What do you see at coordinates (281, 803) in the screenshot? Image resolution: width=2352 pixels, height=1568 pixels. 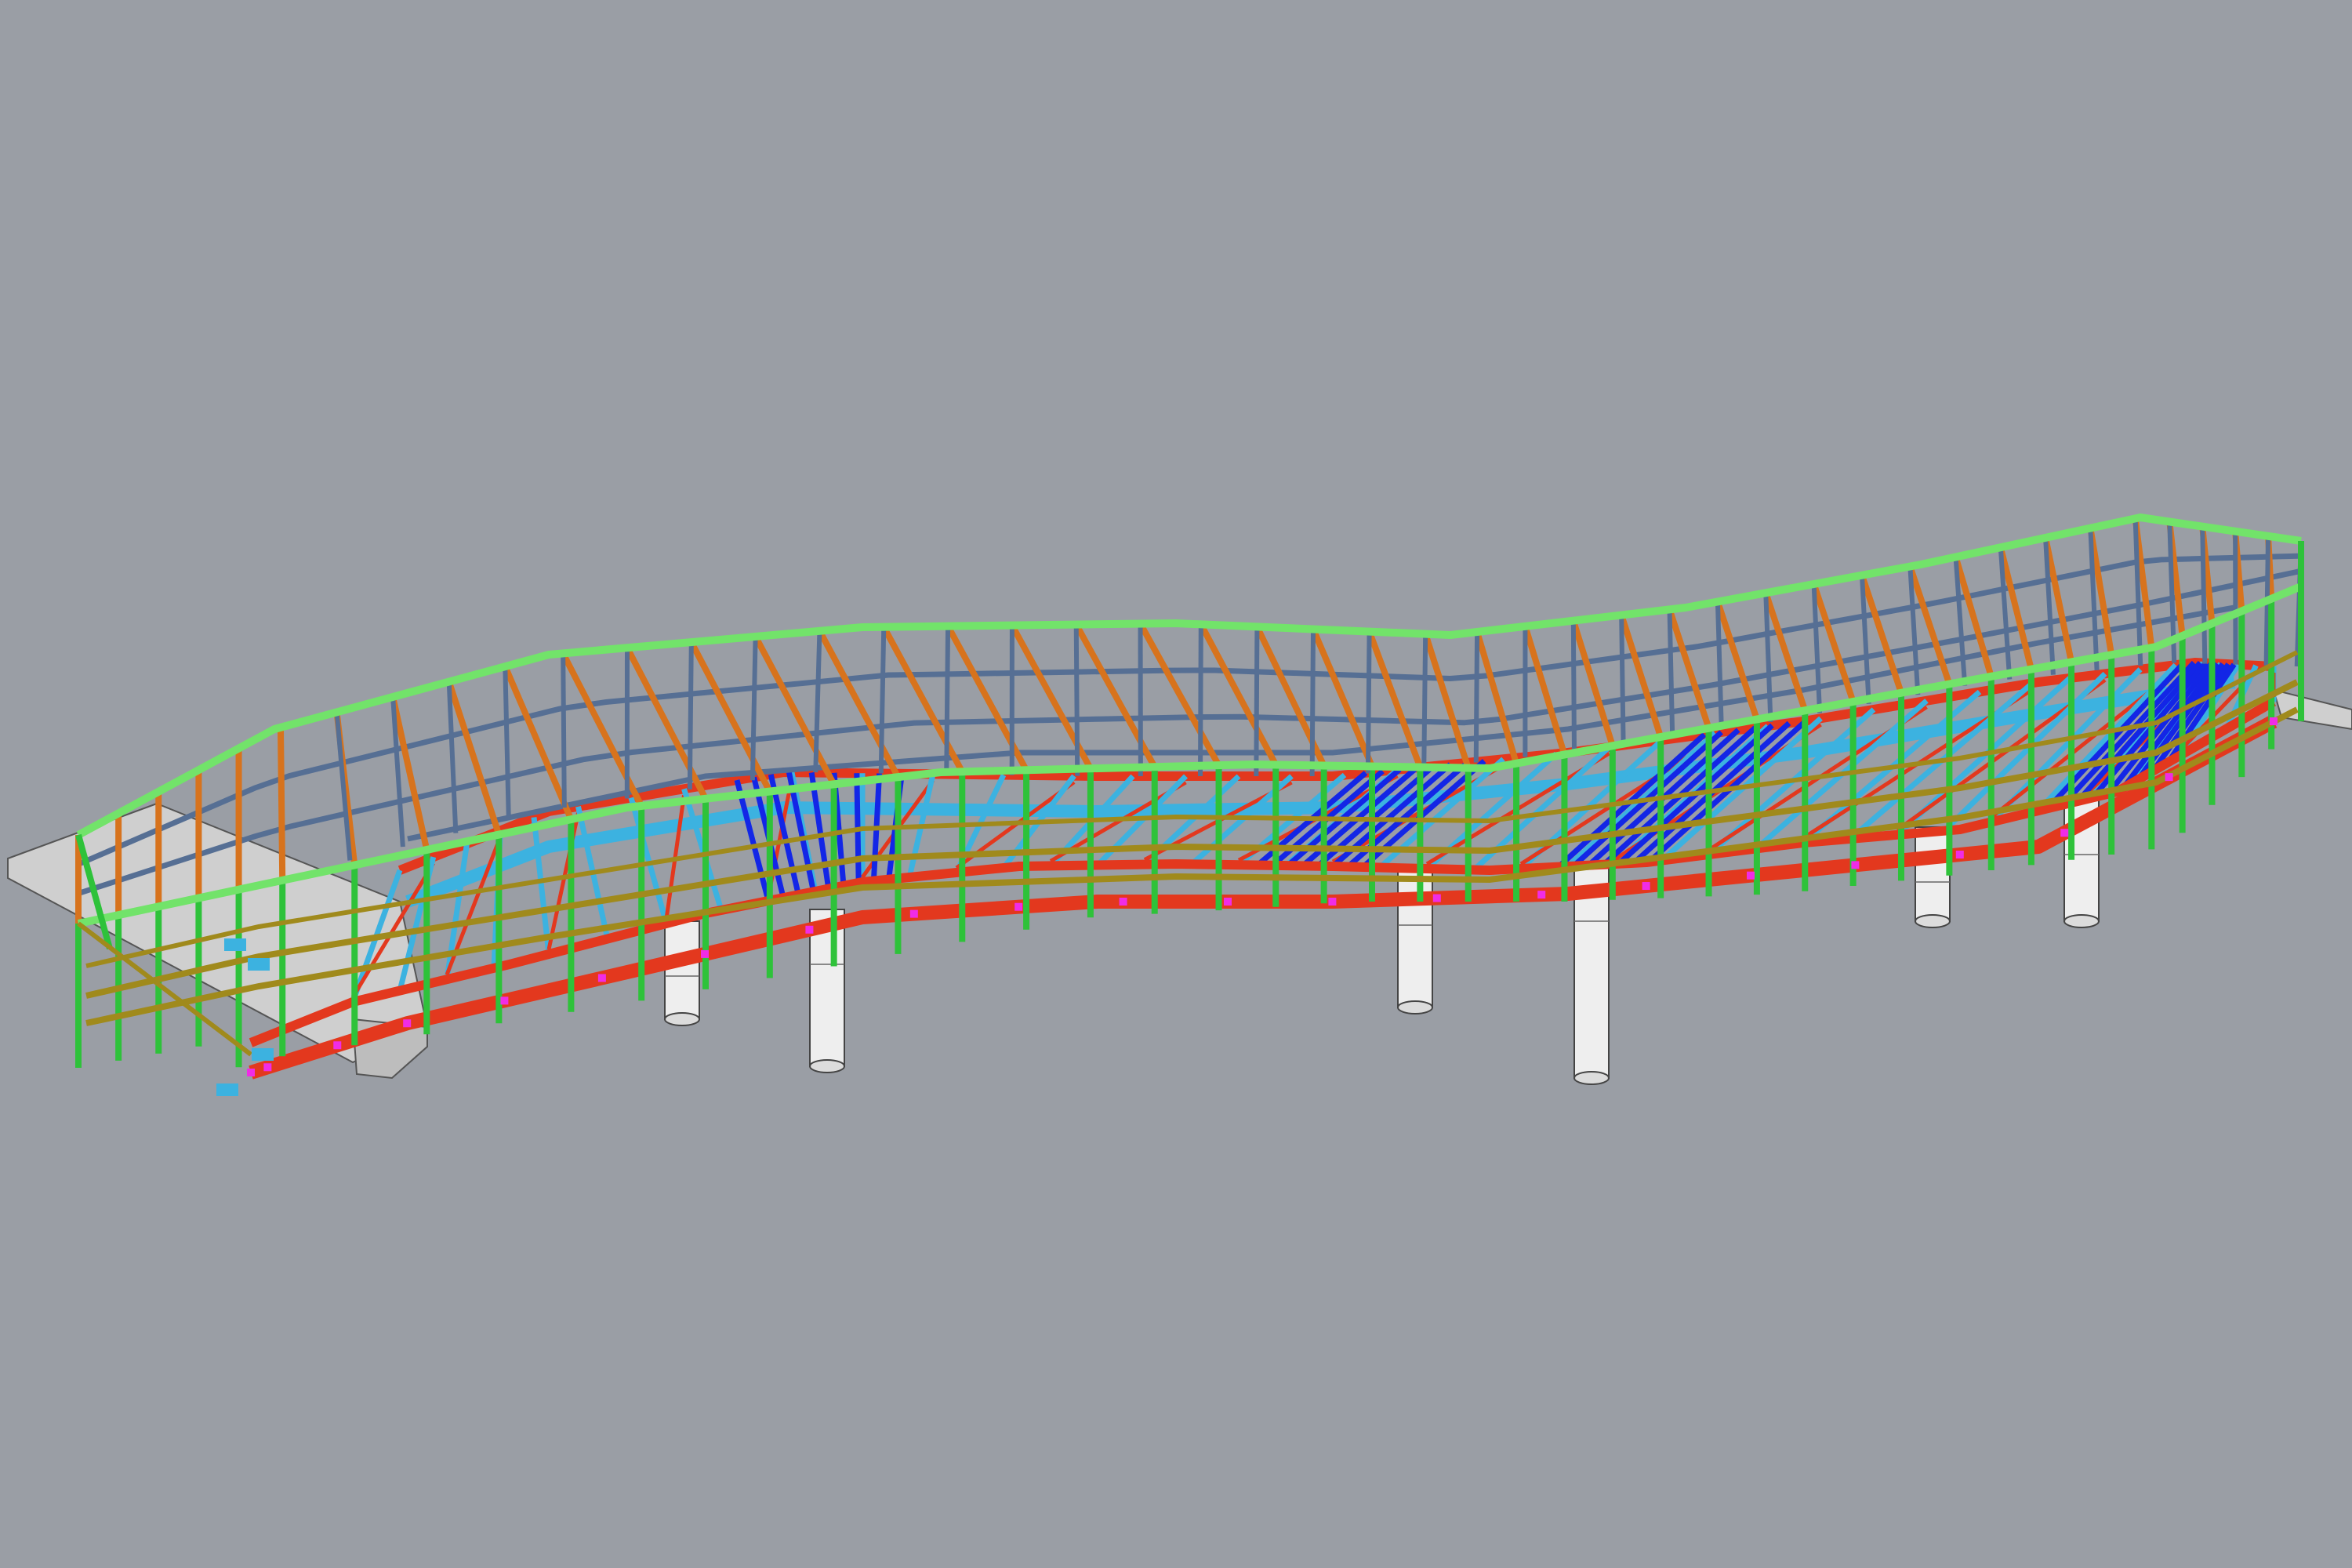 I see `roof-rafter` at bounding box center [281, 803].